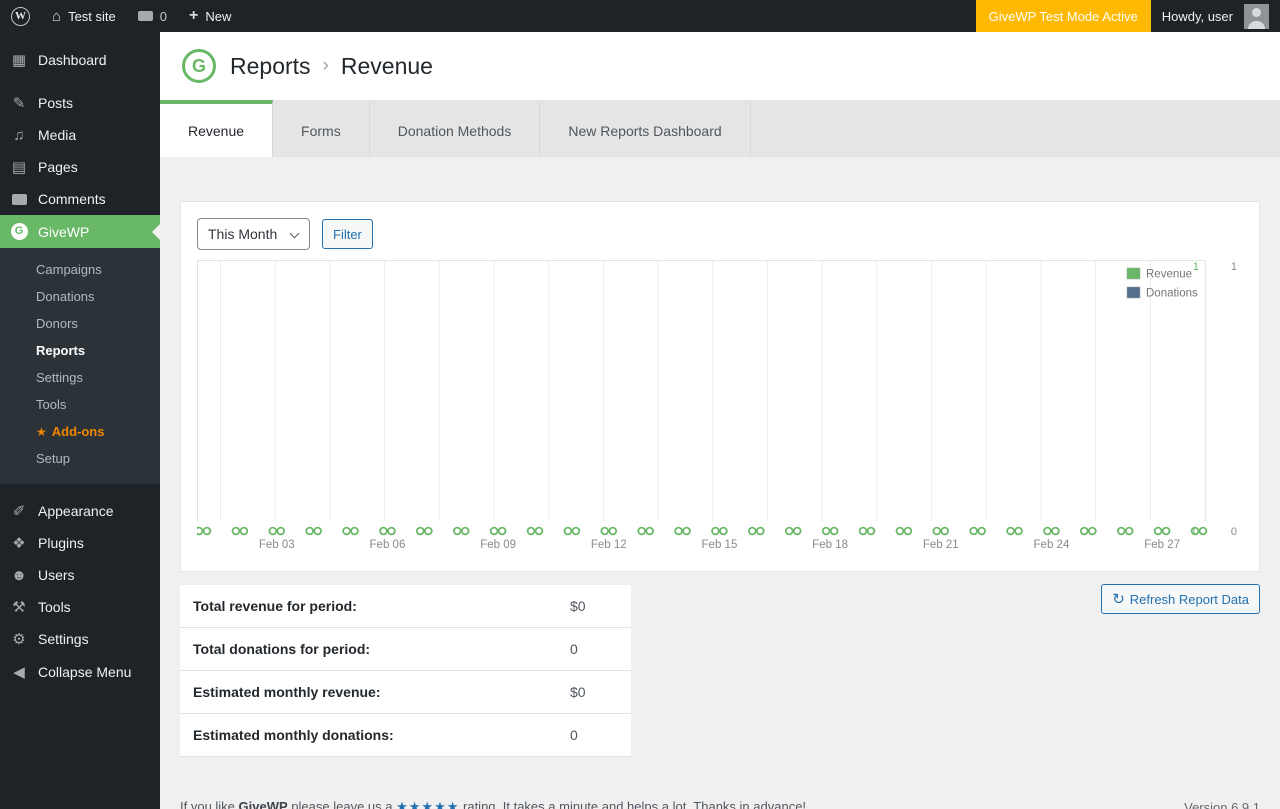  What do you see at coordinates (54, 607) in the screenshot?
I see `sidebar-item-label: Tools` at bounding box center [54, 607].